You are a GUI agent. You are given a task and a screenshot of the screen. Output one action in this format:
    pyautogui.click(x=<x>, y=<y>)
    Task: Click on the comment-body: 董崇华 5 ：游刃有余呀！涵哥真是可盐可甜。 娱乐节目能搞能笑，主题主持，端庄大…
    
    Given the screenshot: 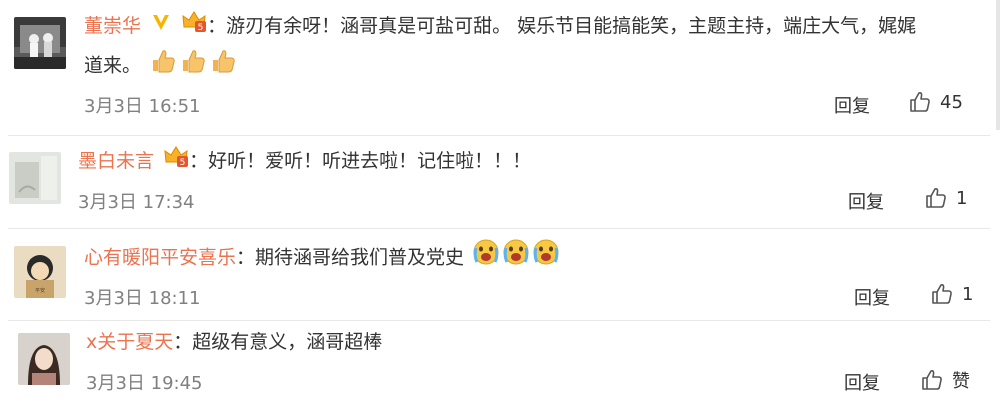 What is the action you would take?
    pyautogui.click(x=500, y=26)
    